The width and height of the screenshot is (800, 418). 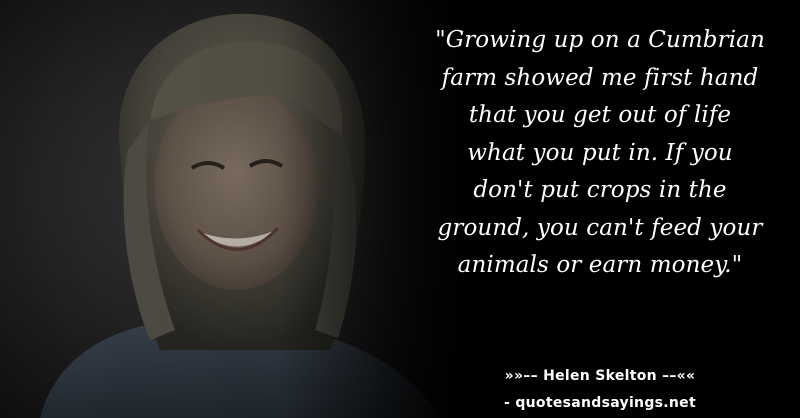 What do you see at coordinates (600, 403) in the screenshot?
I see `source-site: - quotesandsayings.net` at bounding box center [600, 403].